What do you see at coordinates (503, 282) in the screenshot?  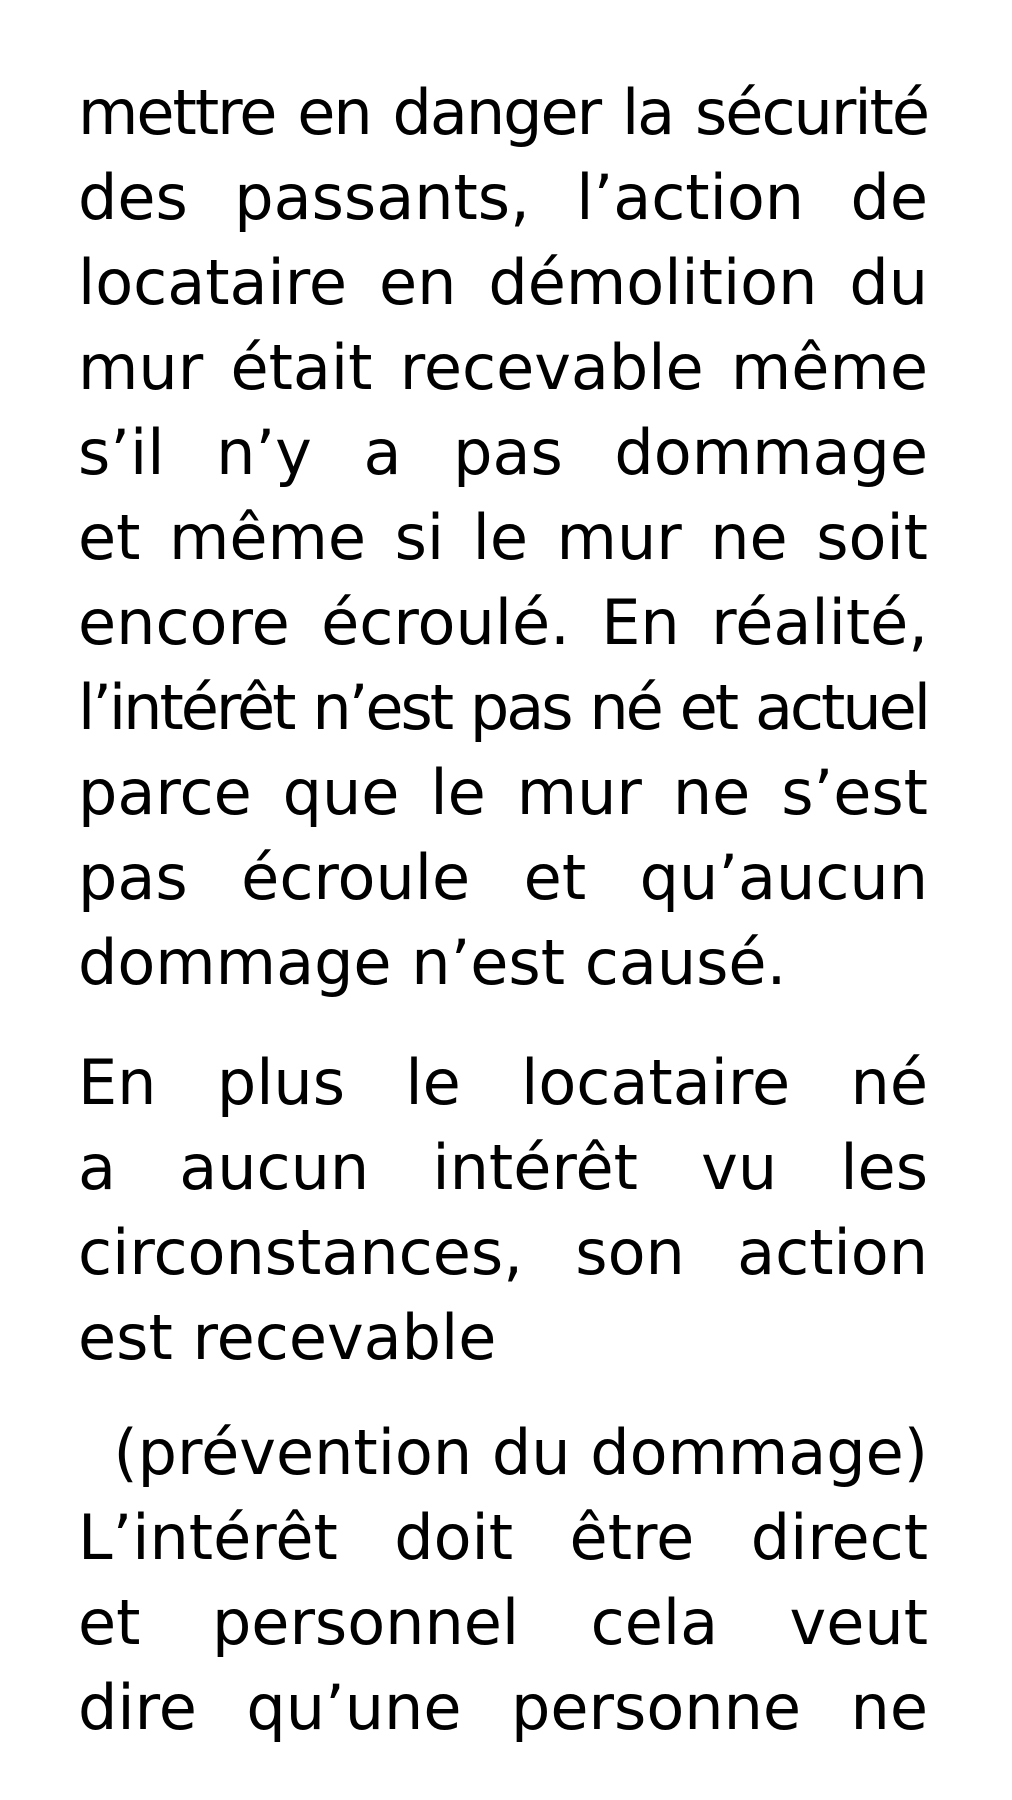 I see `text-line: locataire en démolition du` at bounding box center [503, 282].